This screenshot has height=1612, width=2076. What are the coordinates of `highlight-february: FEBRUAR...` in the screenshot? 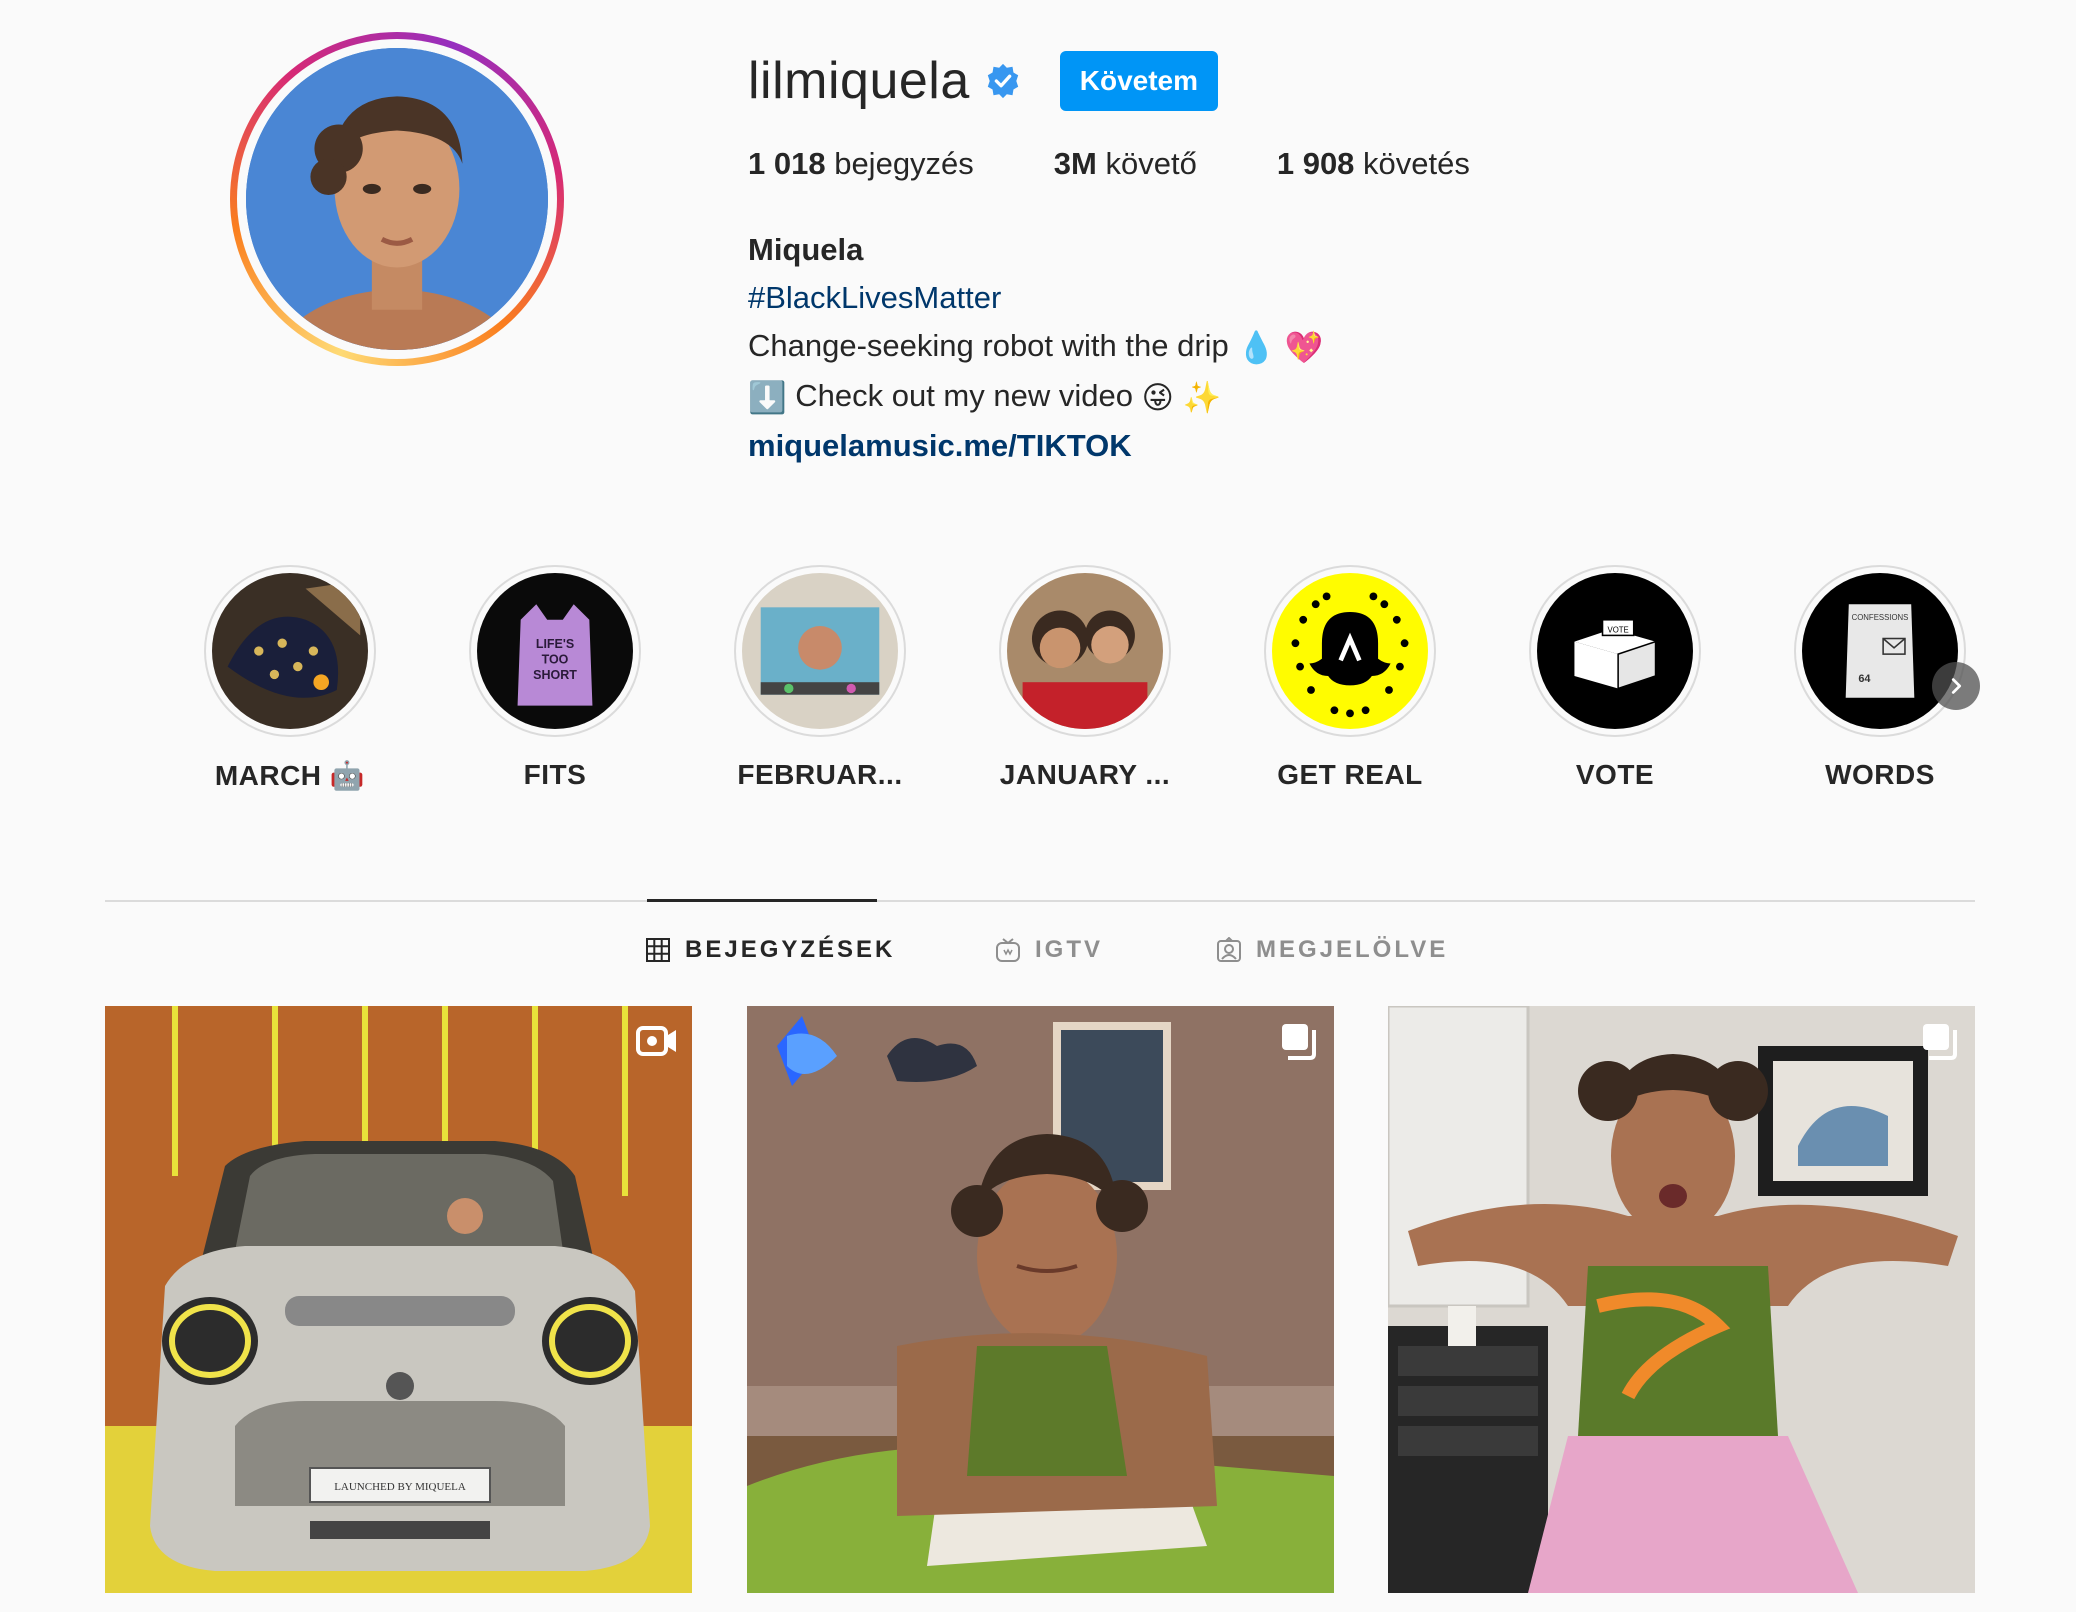 It's located at (820, 678).